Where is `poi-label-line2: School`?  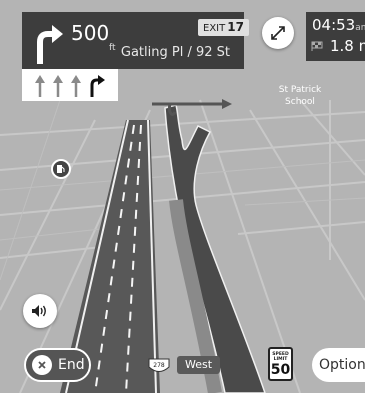
poi-label-line2: School is located at coordinates (300, 102).